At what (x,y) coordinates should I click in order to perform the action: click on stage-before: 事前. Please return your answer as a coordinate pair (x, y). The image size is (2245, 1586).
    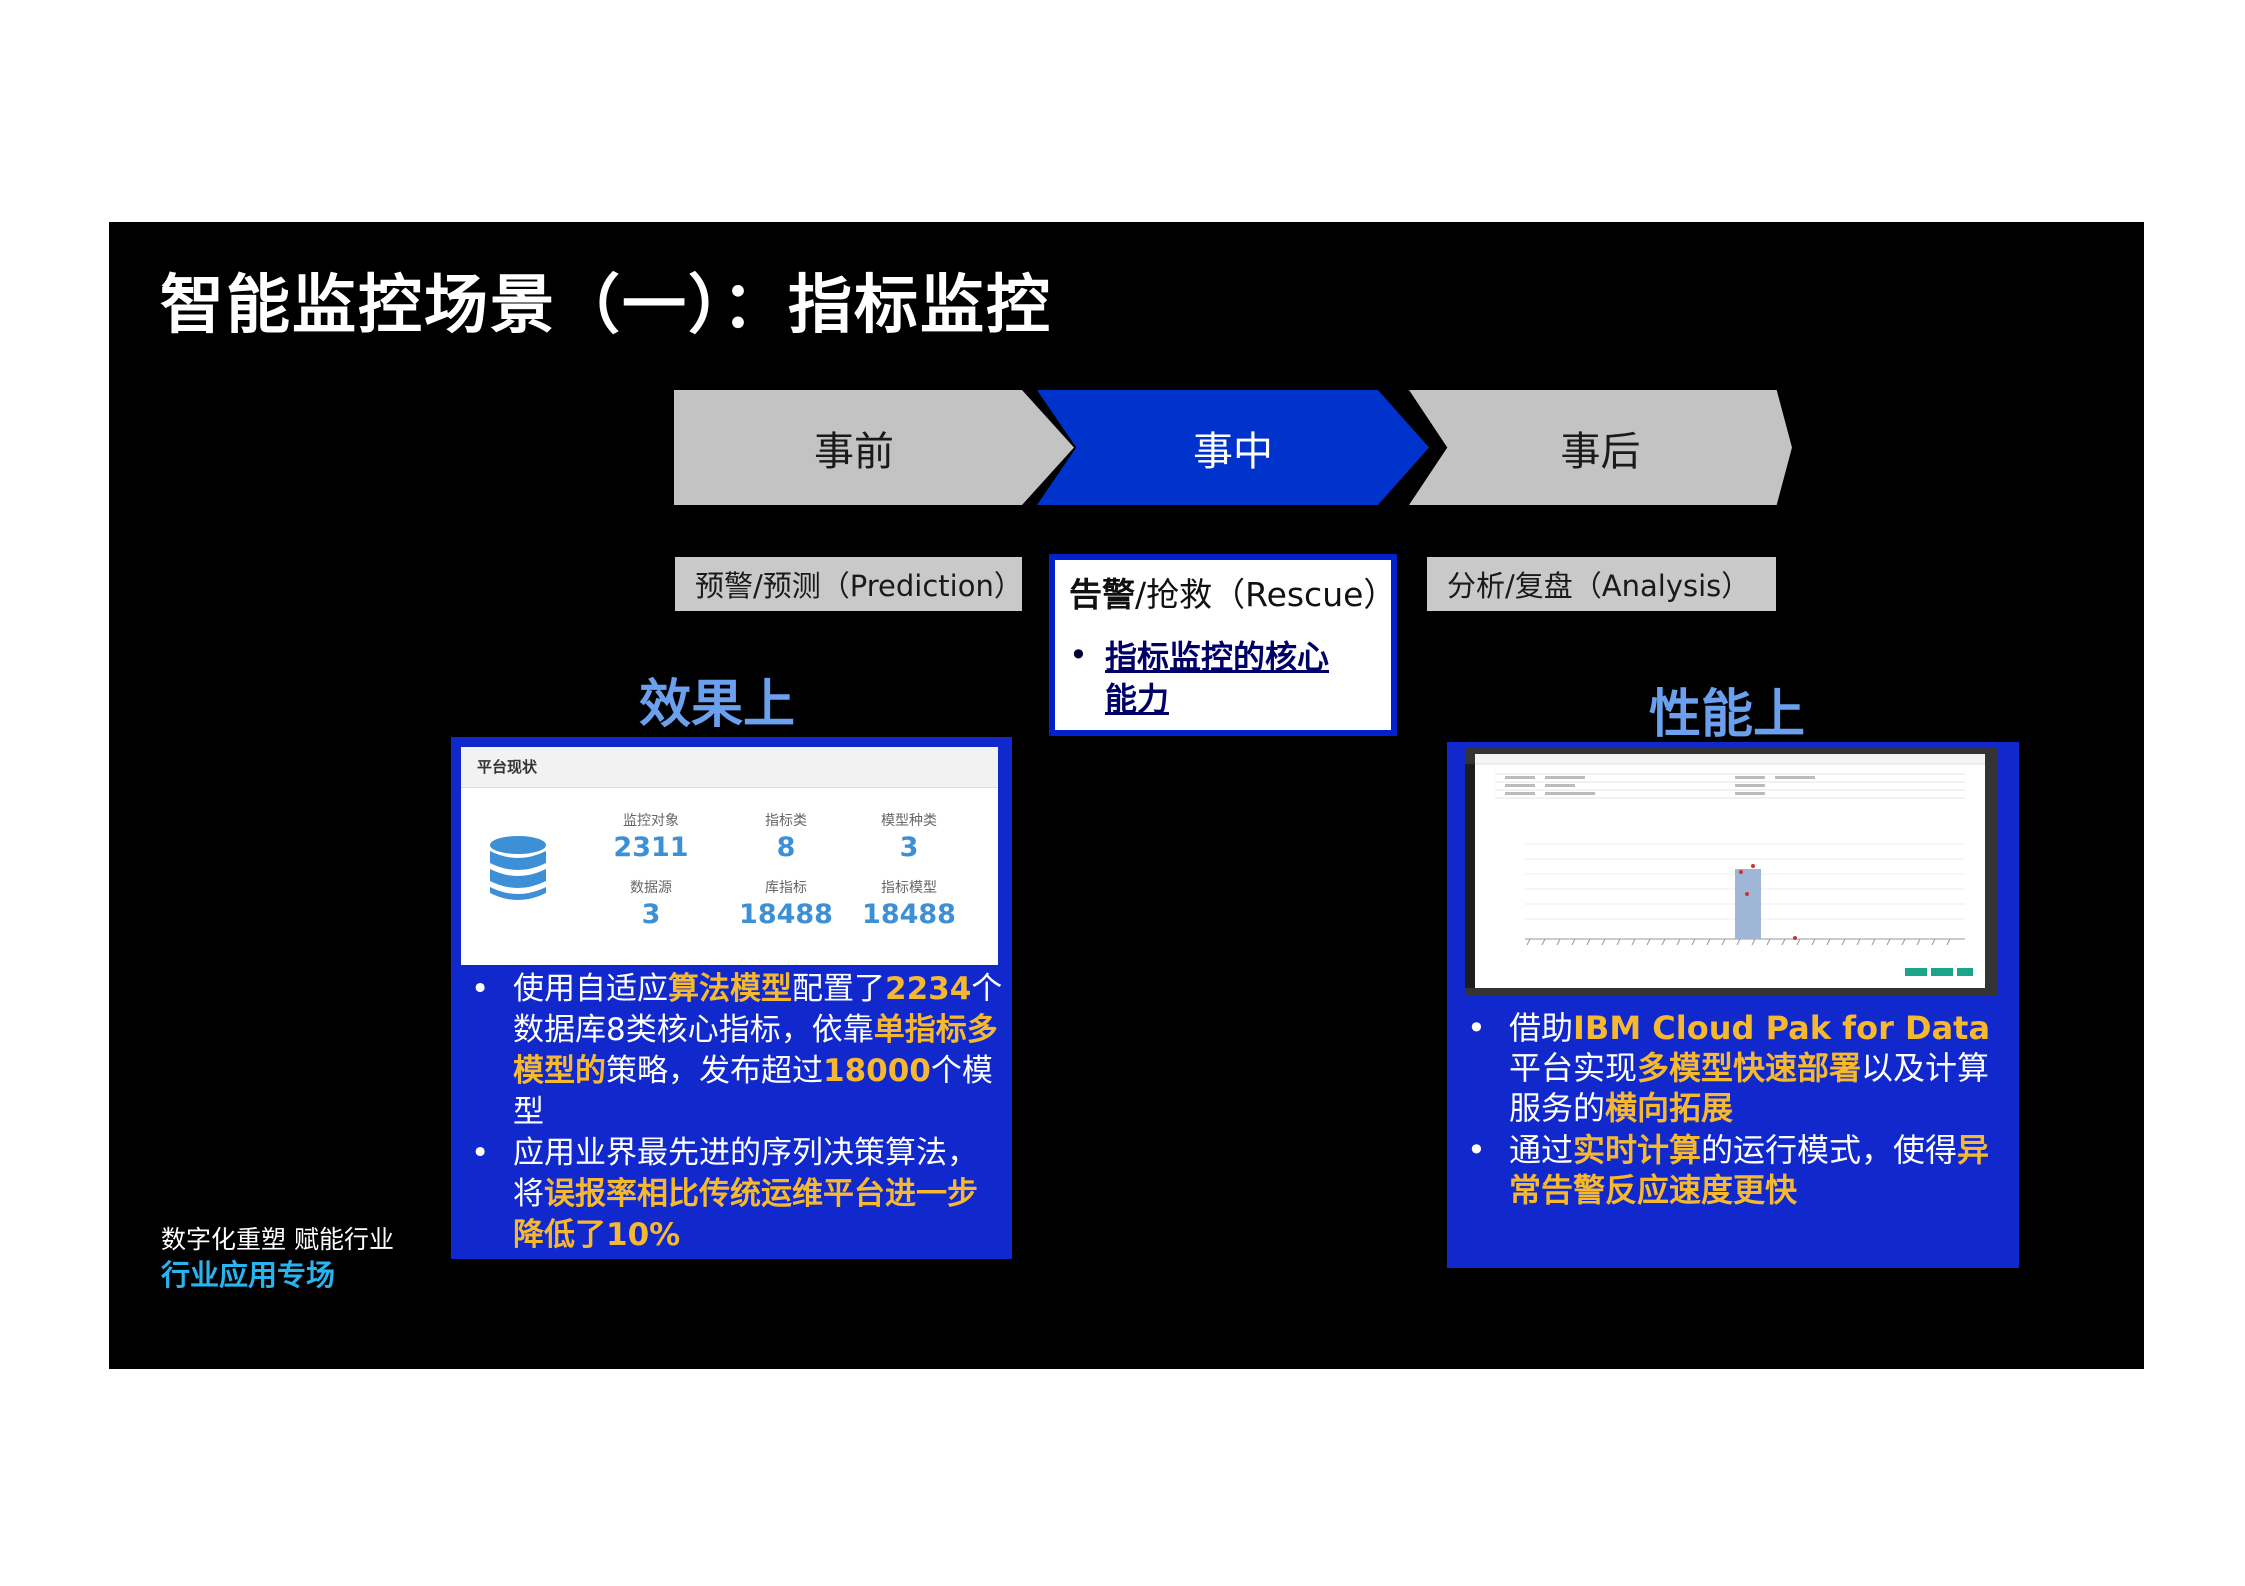
    Looking at the image, I should click on (874, 447).